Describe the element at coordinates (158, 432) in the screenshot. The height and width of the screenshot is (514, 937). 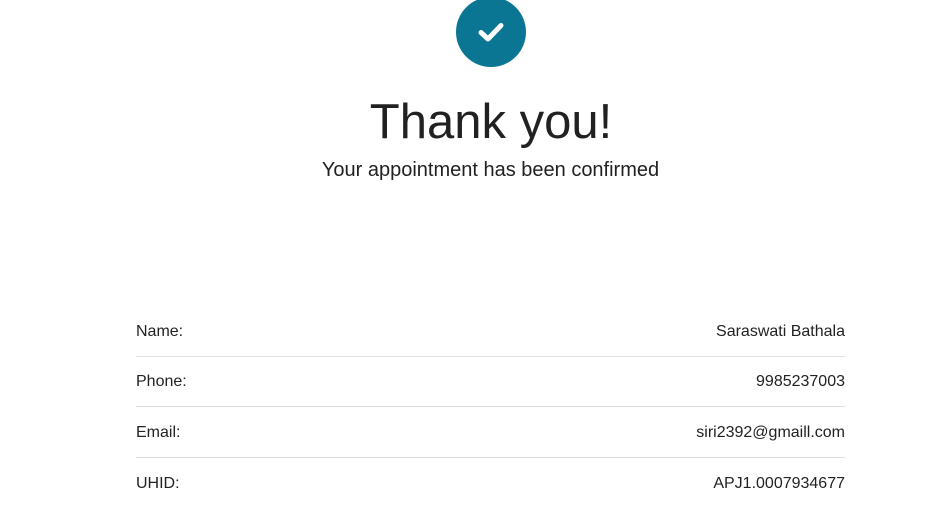
I see `email-label: Email:` at that location.